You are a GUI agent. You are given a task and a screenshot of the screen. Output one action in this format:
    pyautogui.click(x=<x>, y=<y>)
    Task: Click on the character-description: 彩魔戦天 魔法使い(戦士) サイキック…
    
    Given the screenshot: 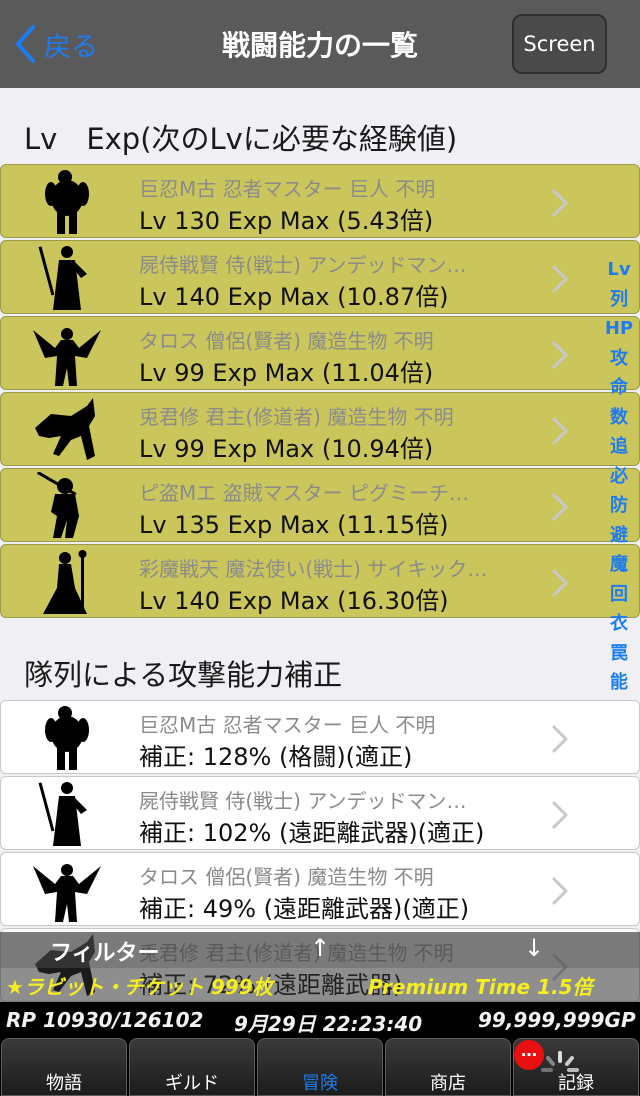 What is the action you would take?
    pyautogui.click(x=313, y=569)
    